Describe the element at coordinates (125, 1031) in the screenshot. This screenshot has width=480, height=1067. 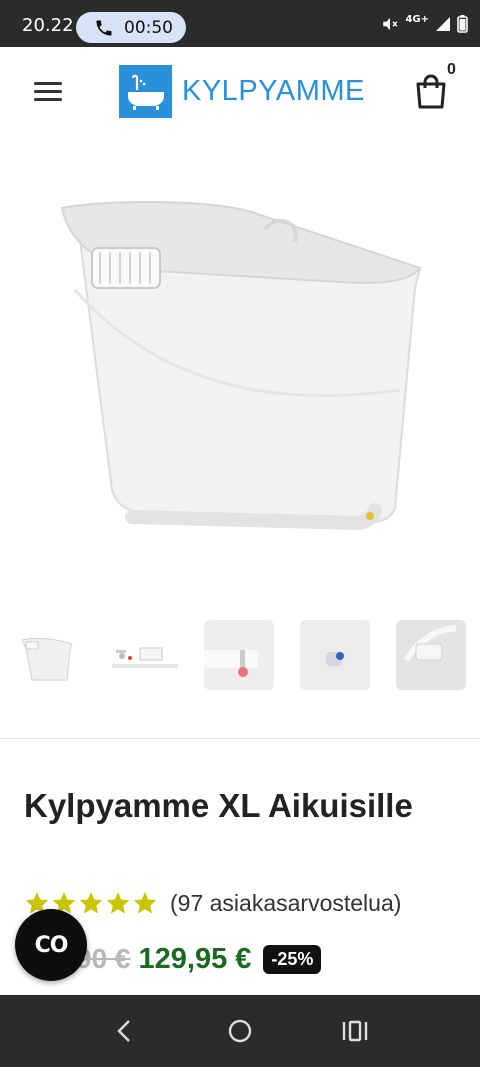
I see `back-icon` at that location.